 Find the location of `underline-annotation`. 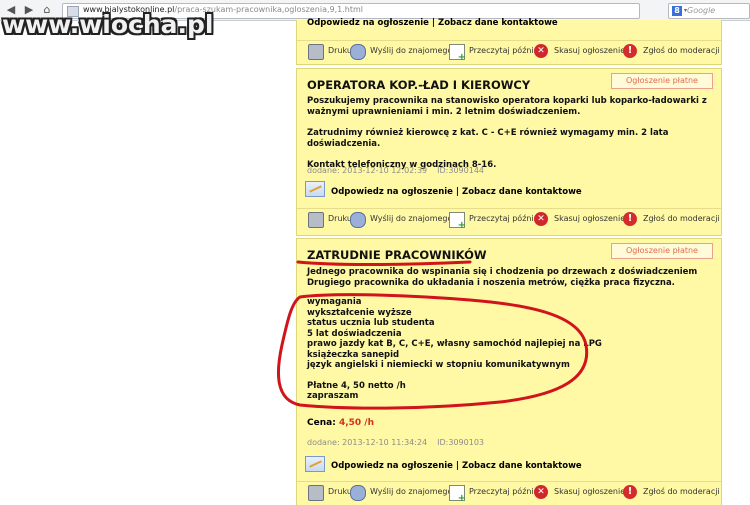

underline-annotation is located at coordinates (384, 263).